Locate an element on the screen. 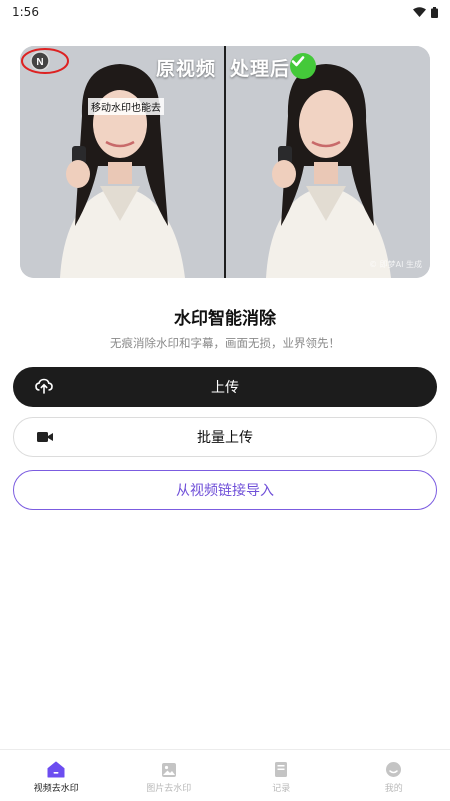  status-icons is located at coordinates (425, 12).